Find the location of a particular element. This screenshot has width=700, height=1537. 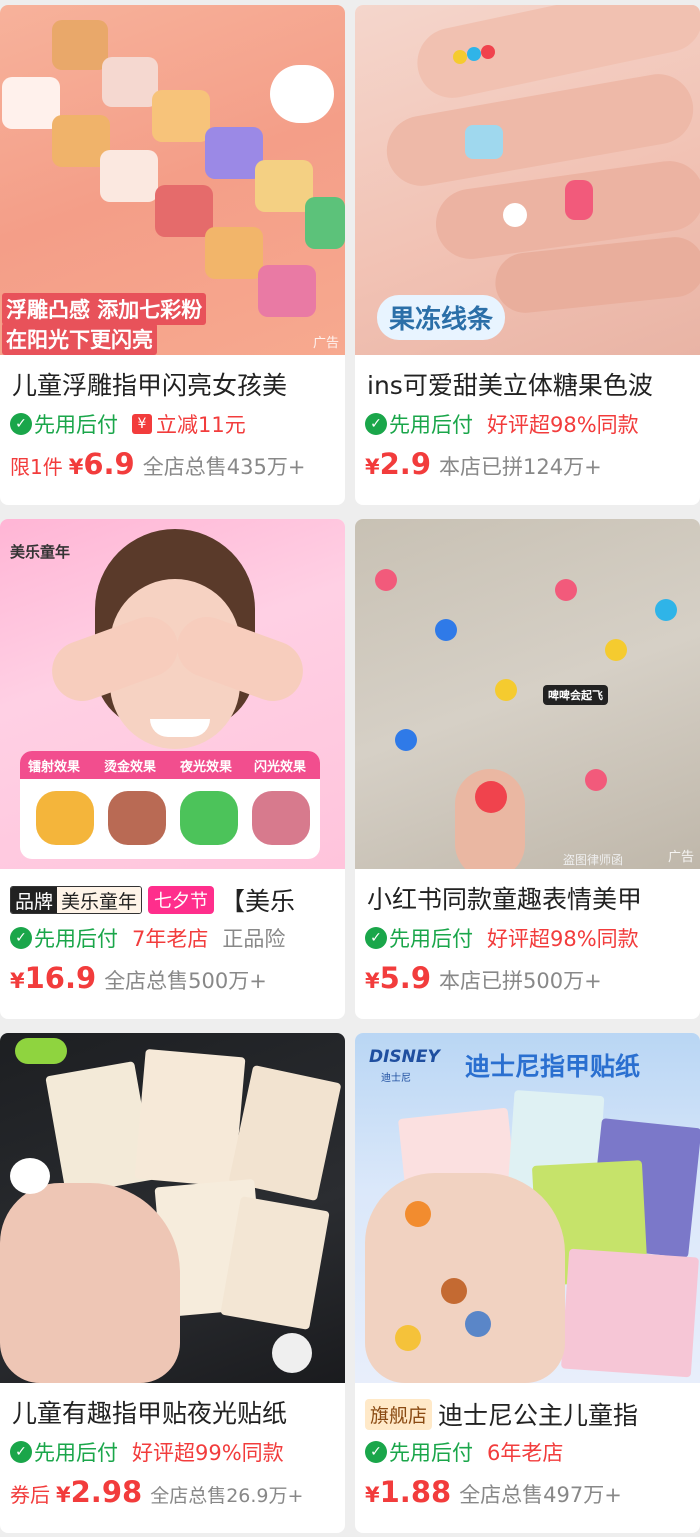

clown-nose is located at coordinates (491, 797).